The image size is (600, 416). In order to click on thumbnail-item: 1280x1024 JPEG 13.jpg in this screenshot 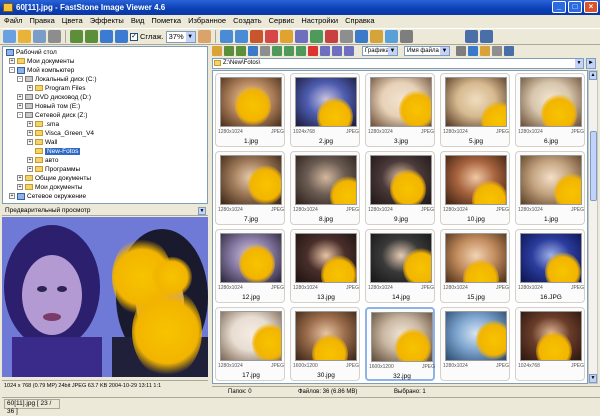, I will do `click(325, 266)`.